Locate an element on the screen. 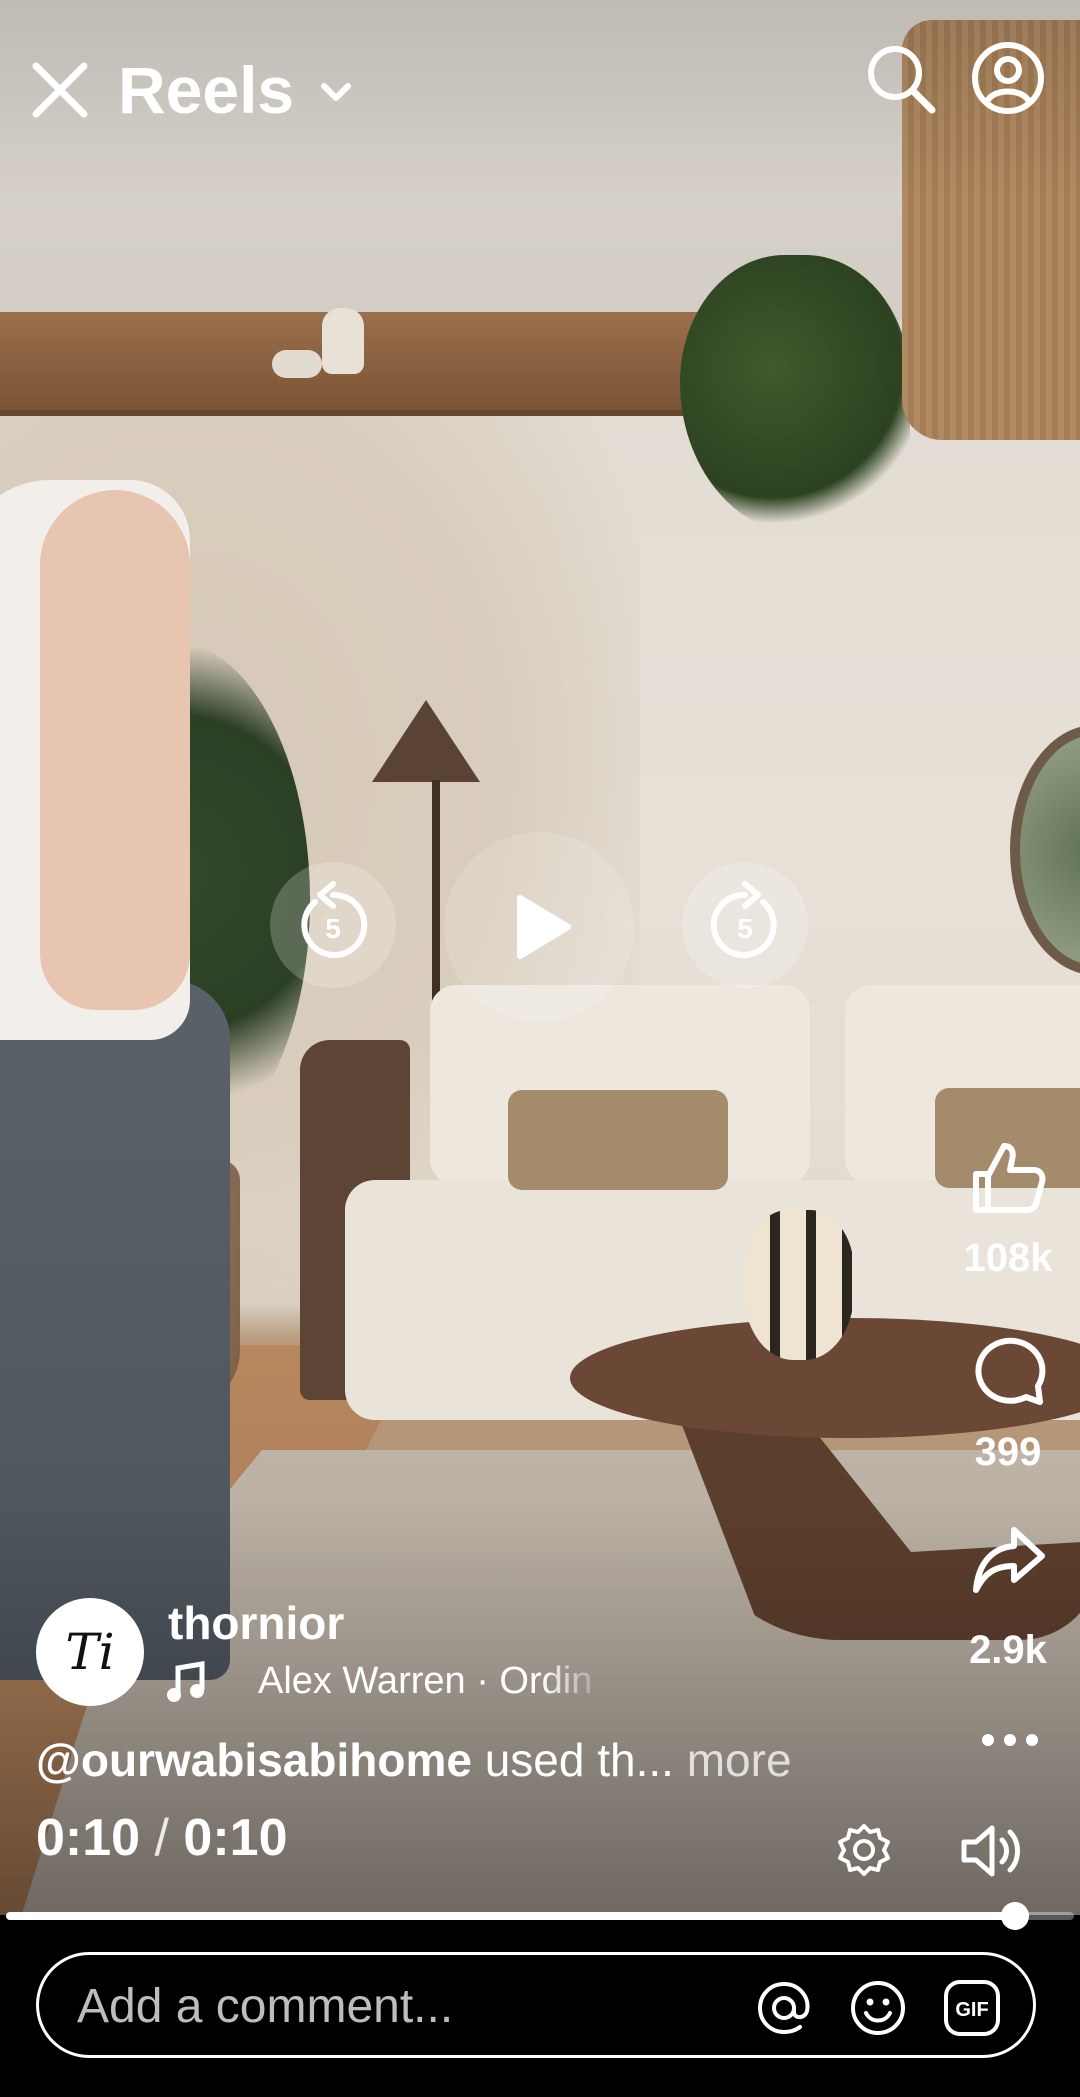 The width and height of the screenshot is (1080, 2097). progress-bar is located at coordinates (540, 1916).